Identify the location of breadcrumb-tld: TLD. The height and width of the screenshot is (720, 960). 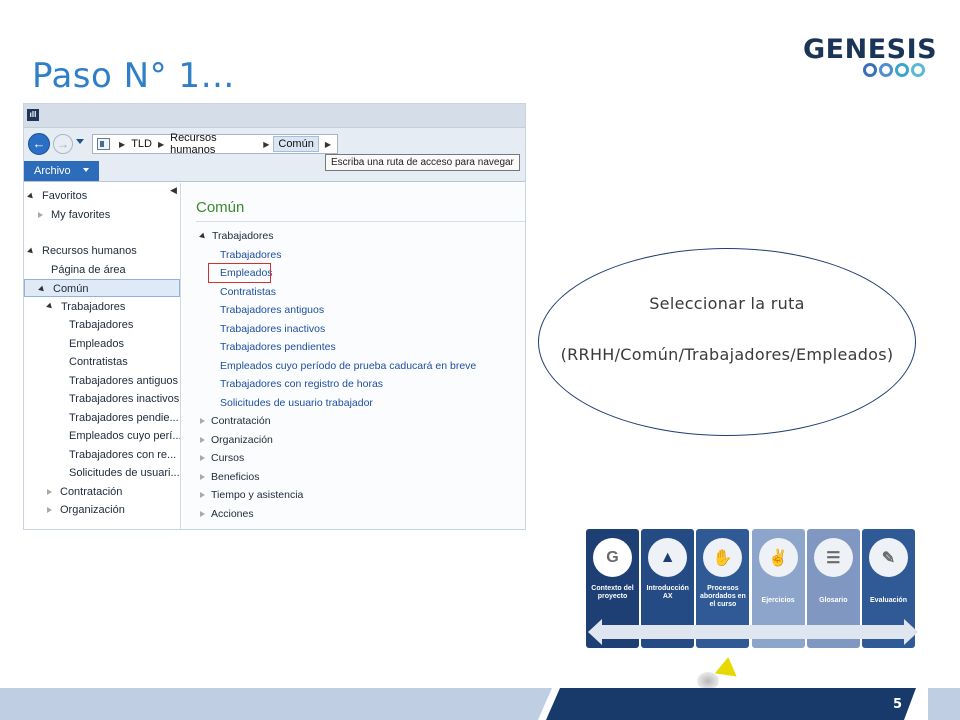
(141, 144).